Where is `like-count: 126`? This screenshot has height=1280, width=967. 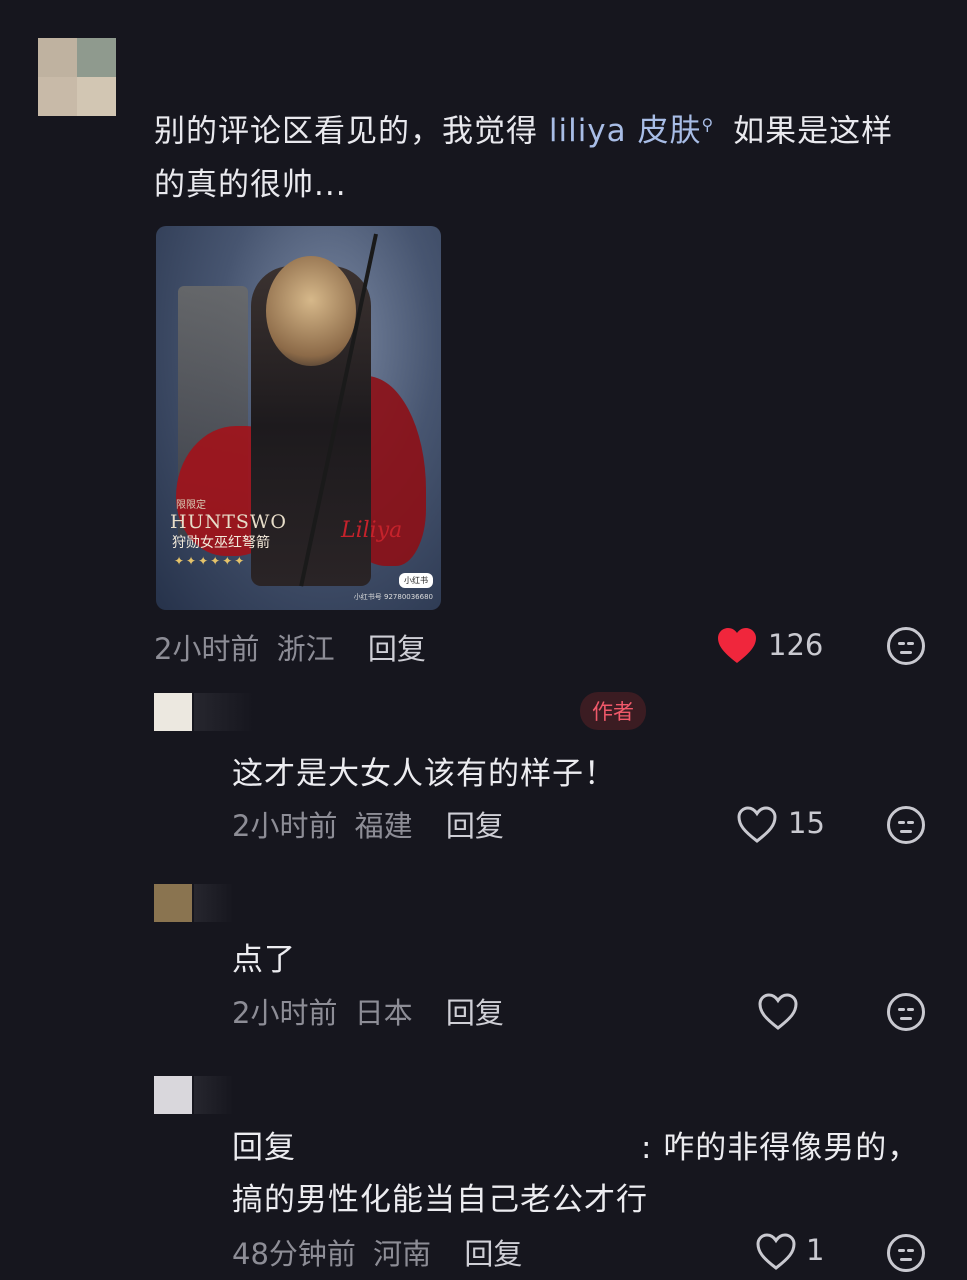
like-count: 126 is located at coordinates (796, 645).